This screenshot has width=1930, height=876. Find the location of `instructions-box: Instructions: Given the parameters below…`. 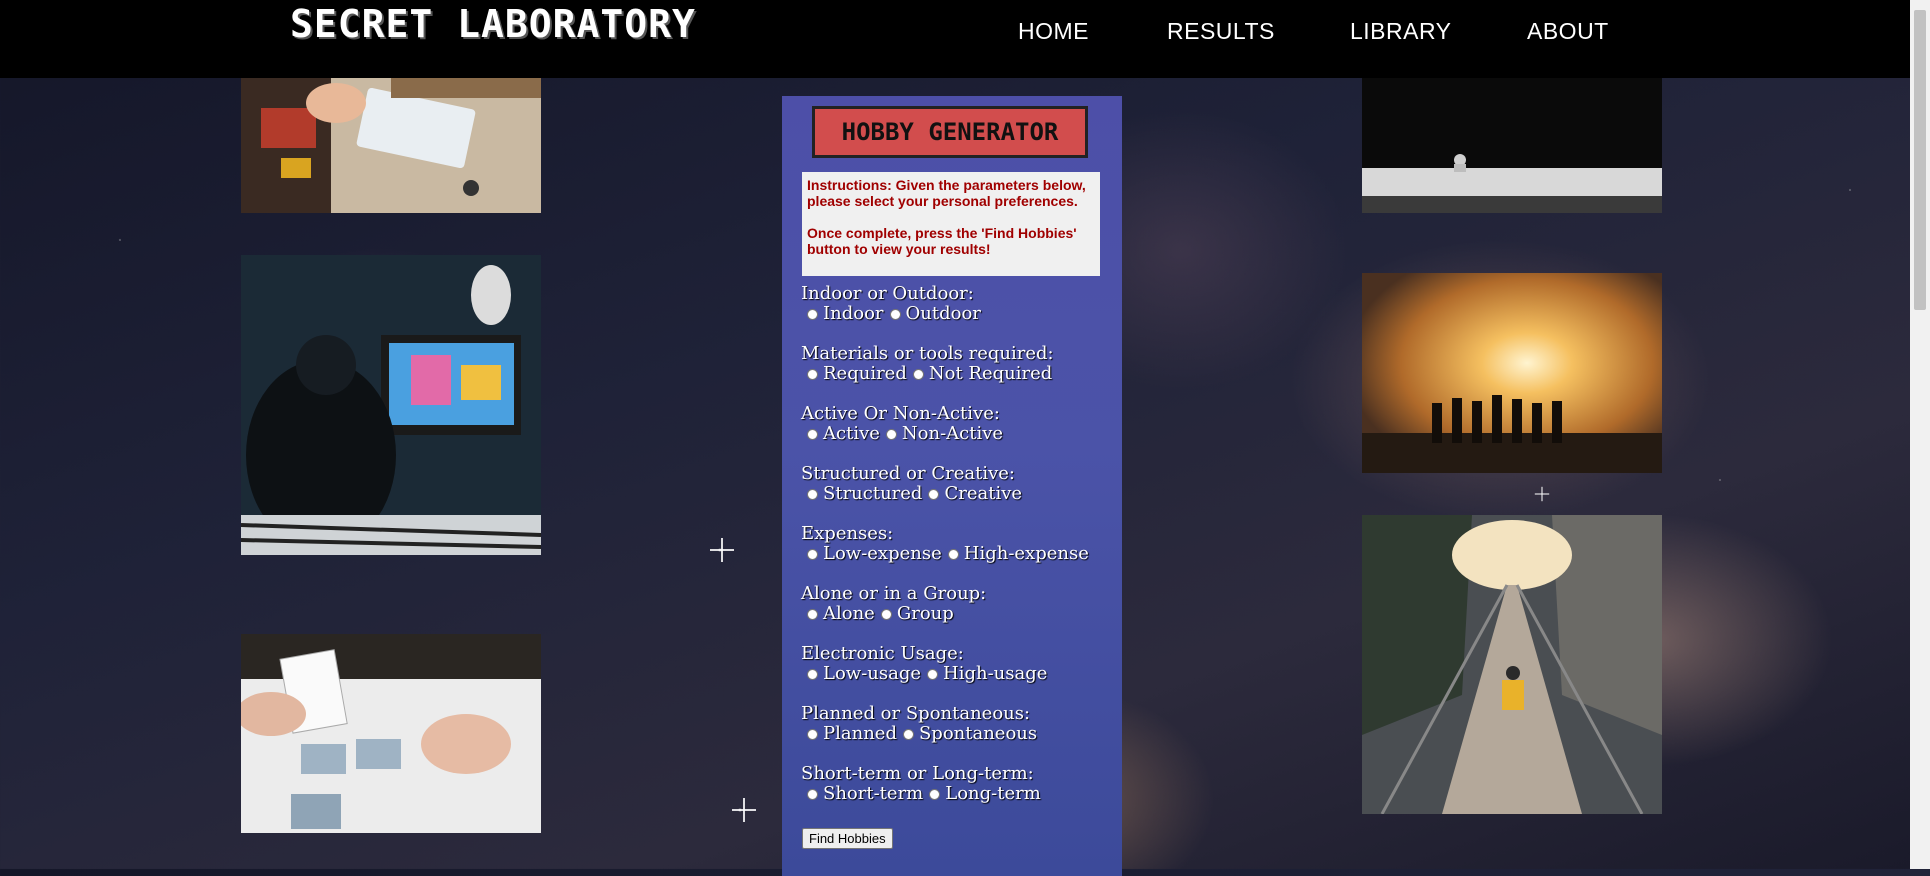

instructions-box: Instructions: Given the parameters below… is located at coordinates (951, 224).